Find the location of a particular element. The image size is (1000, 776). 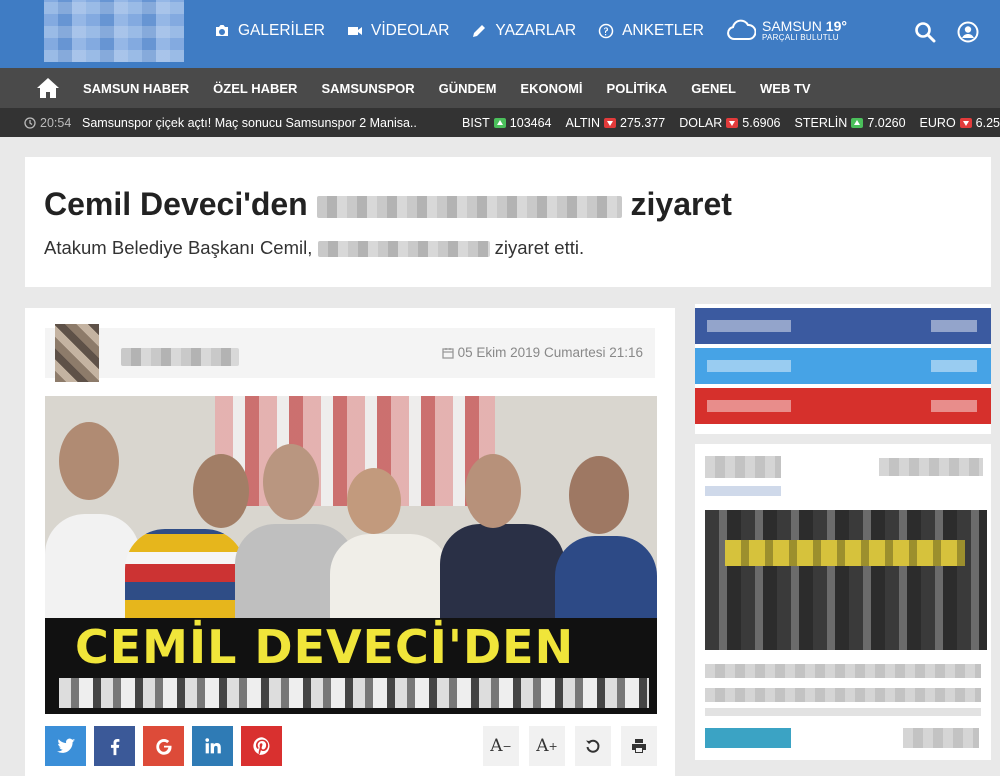

author-avatar is located at coordinates (77, 353).